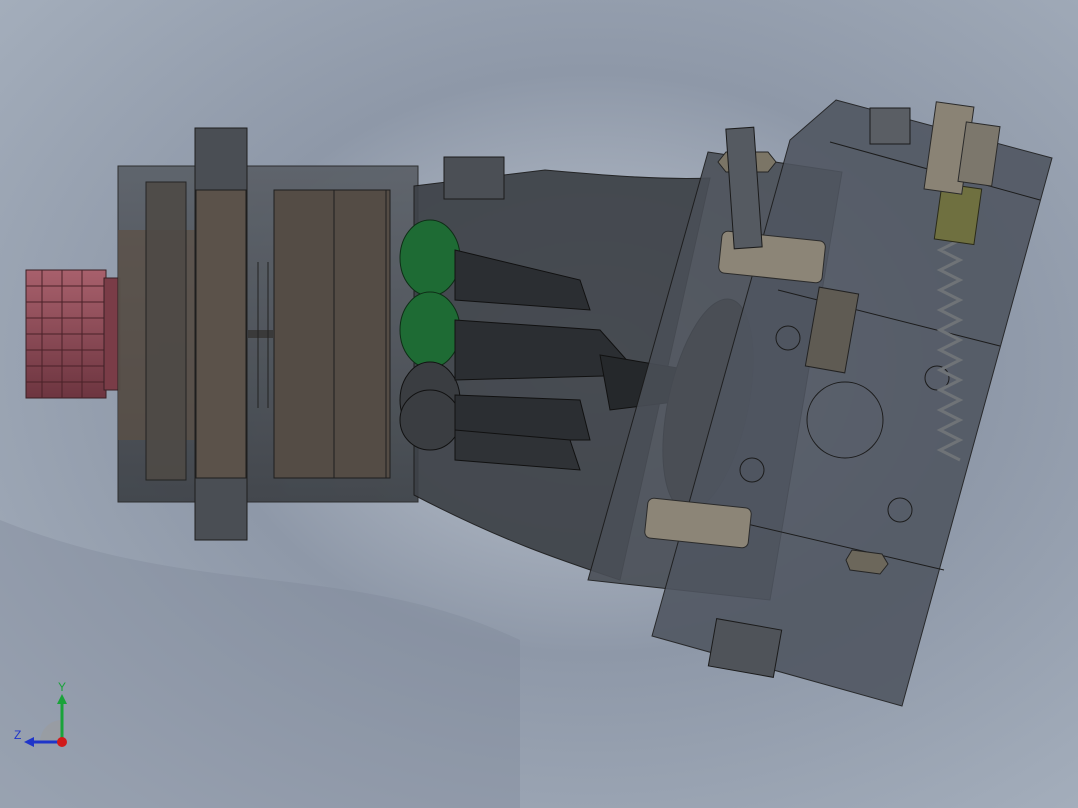  Describe the element at coordinates (268, 334) in the screenshot. I see `front-housing` at that location.